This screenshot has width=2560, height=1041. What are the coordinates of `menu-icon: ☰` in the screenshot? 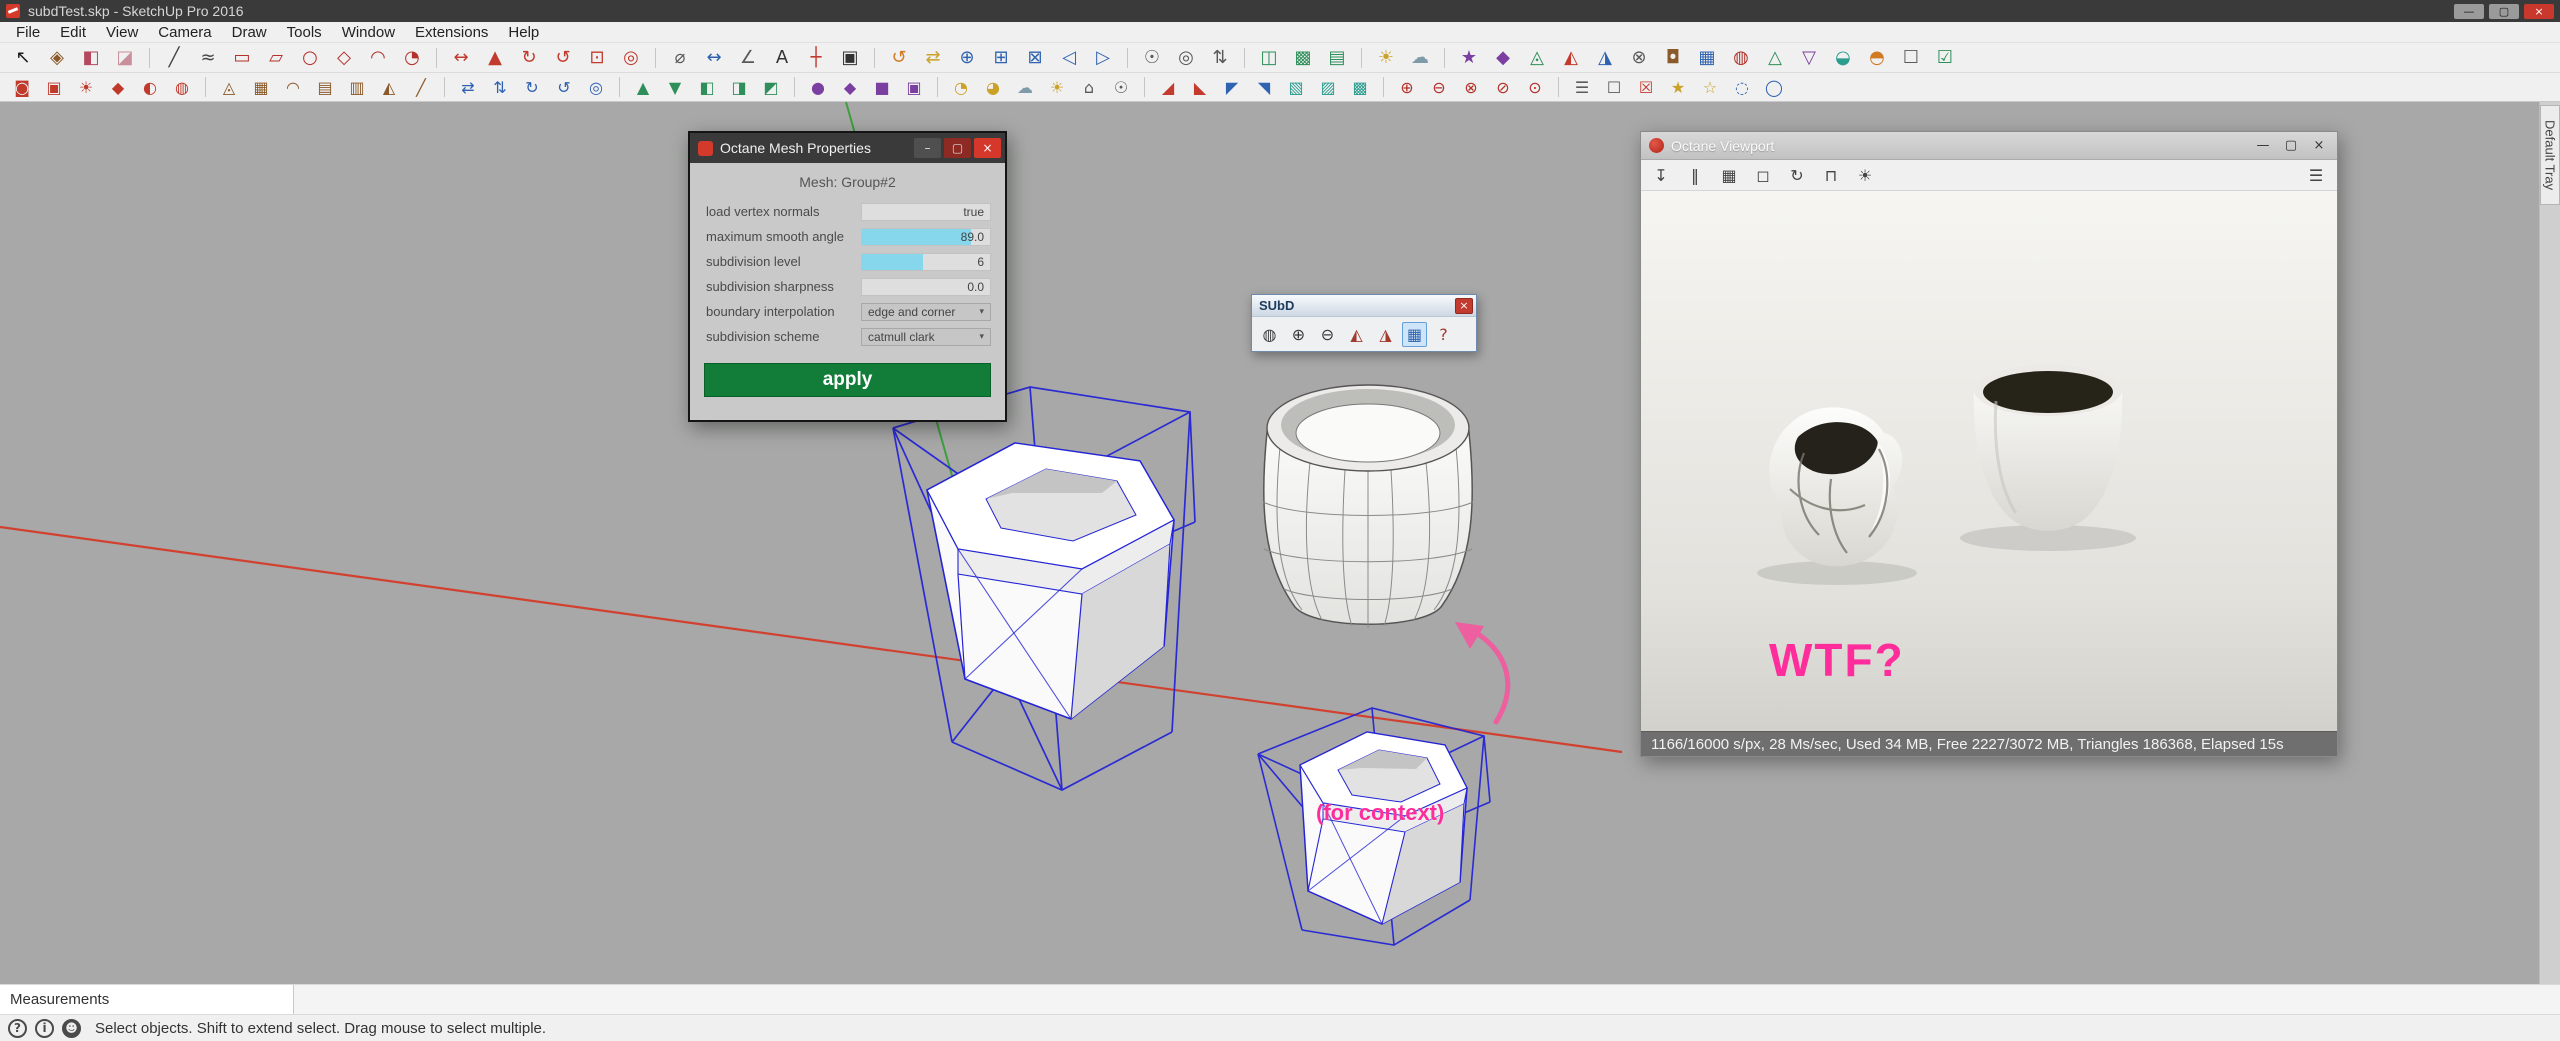 It's located at (2316, 175).